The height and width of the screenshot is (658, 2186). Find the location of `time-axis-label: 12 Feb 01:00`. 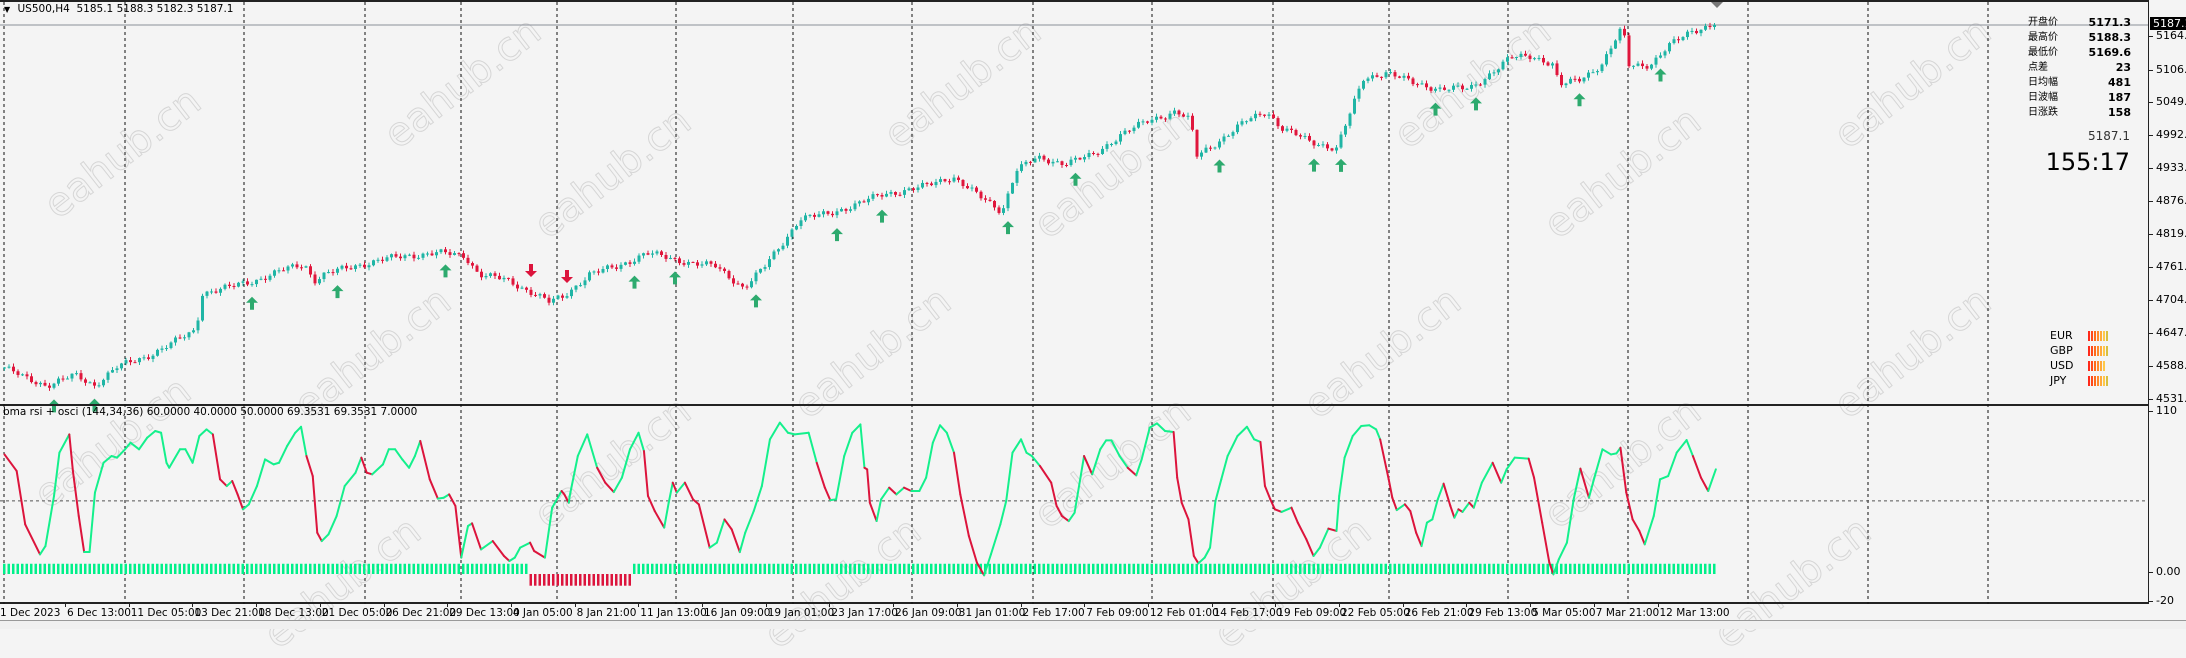

time-axis-label: 12 Feb 01:00 is located at coordinates (1184, 613).